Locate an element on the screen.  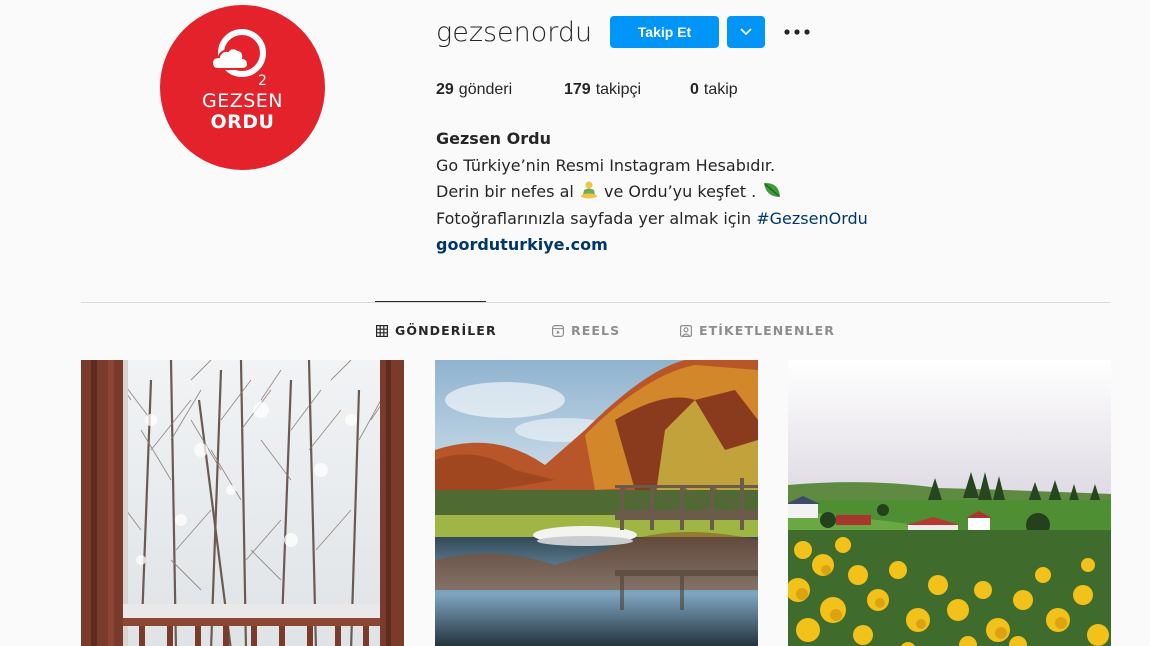
tagged-icon is located at coordinates (686, 330).